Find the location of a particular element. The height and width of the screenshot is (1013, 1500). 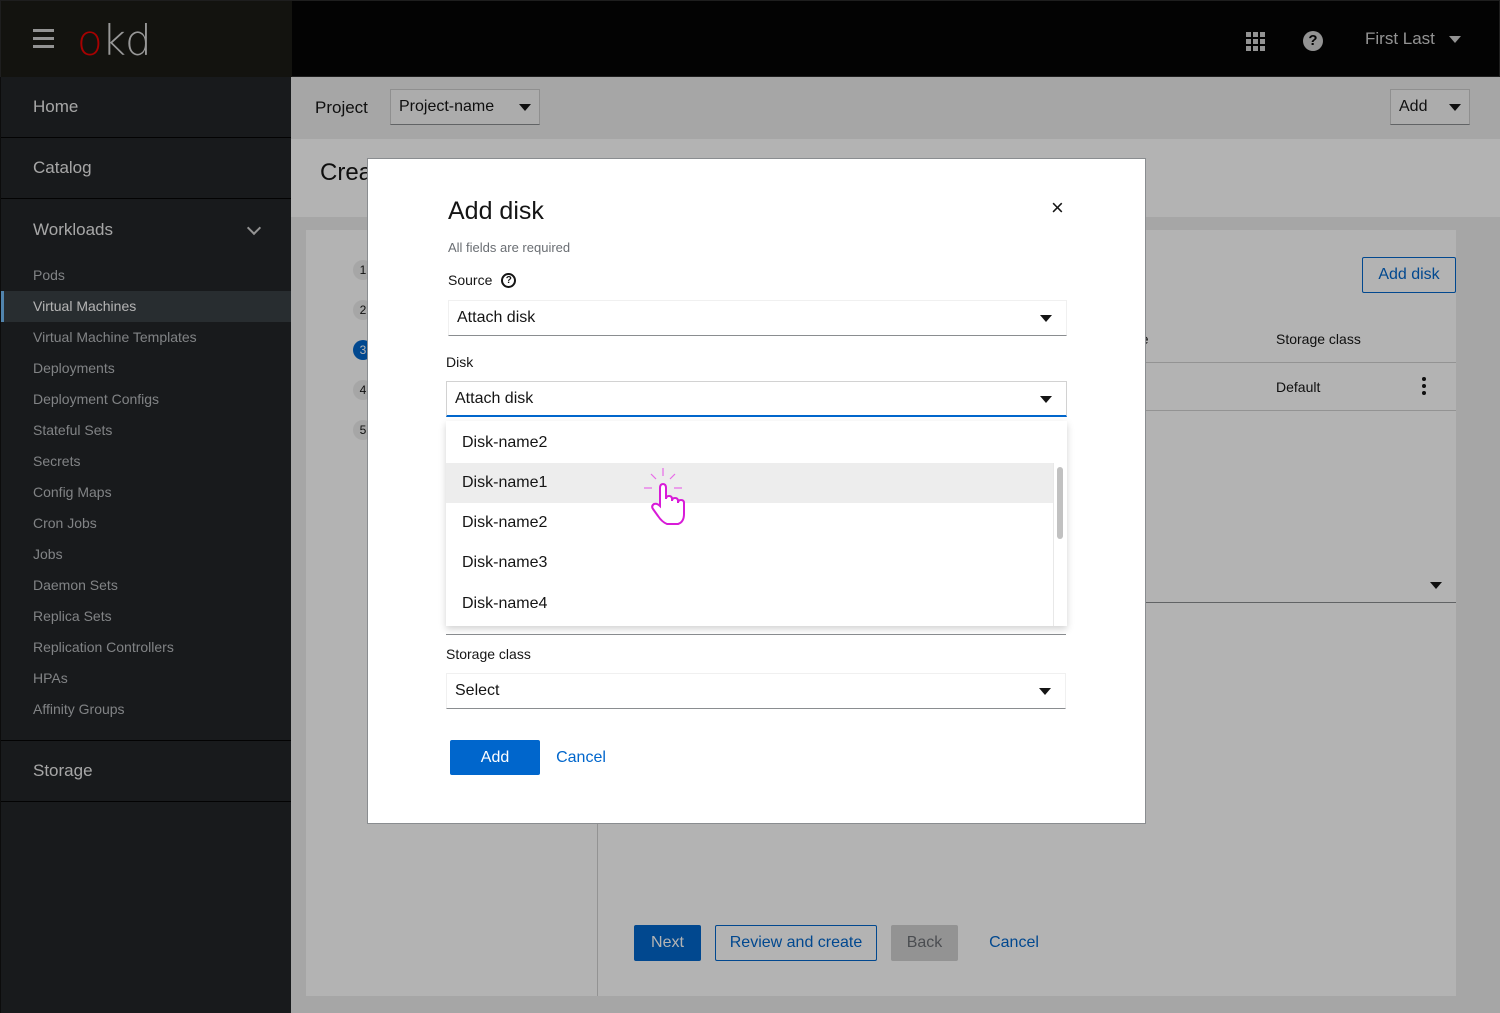

close-icon: × is located at coordinates (1057, 208).